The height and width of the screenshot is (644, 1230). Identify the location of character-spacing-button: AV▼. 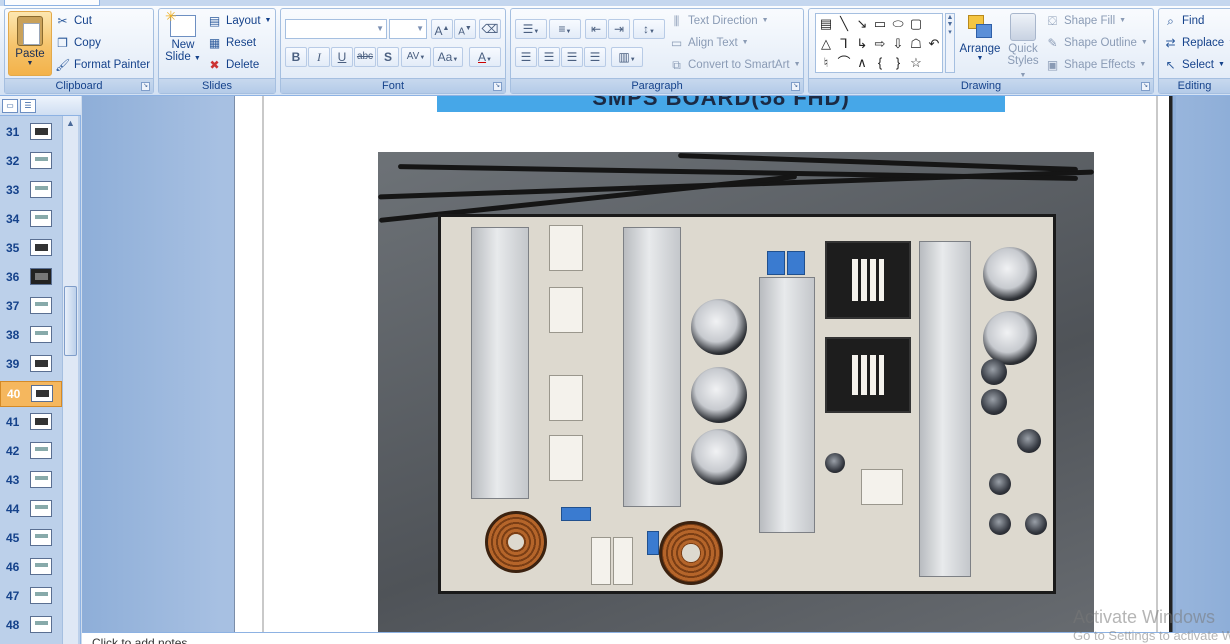
(416, 57).